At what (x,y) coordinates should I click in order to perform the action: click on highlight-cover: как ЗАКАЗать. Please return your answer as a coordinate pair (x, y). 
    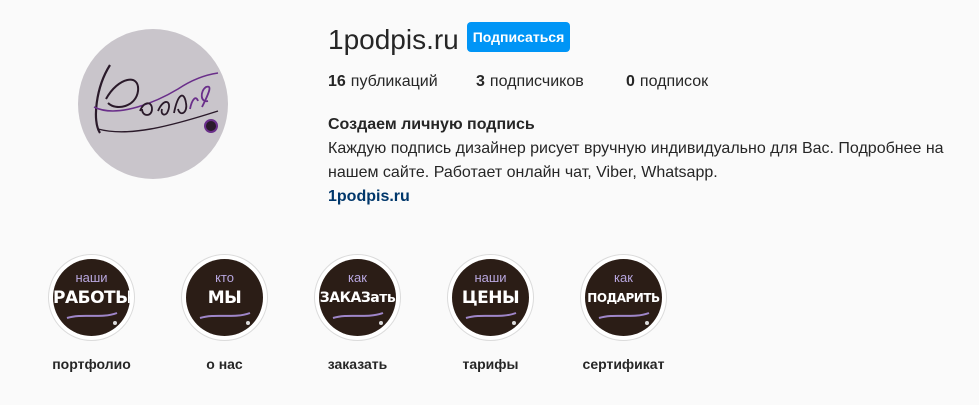
    Looking at the image, I should click on (357, 297).